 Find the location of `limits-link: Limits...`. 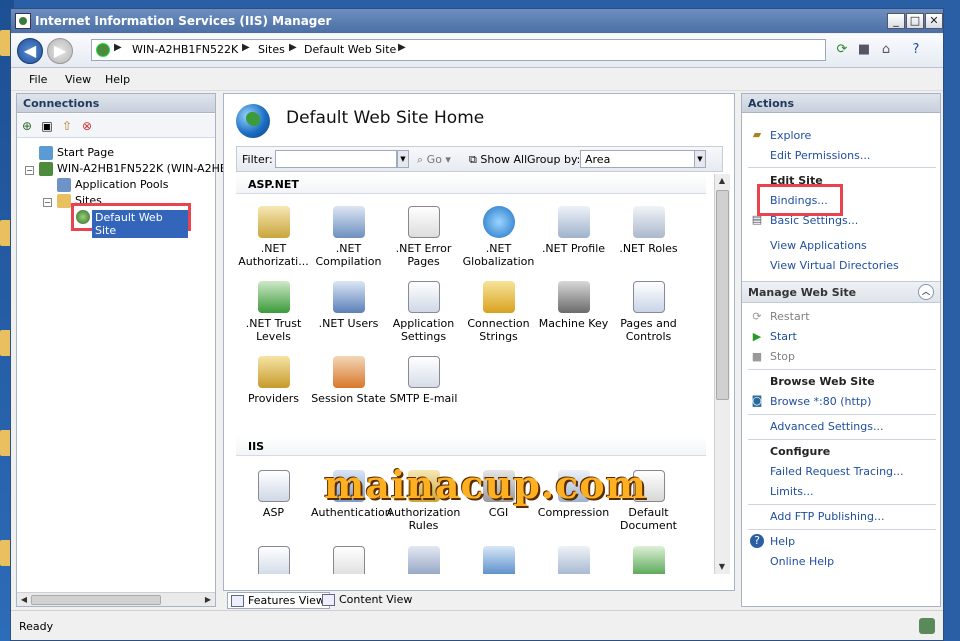

limits-link: Limits... is located at coordinates (792, 491).